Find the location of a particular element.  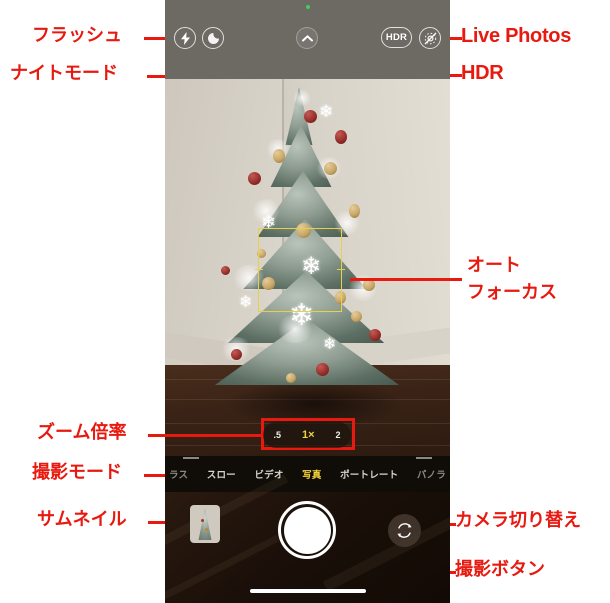

camera-mode-bar: ラス スロー ビデオ 写真 ポートレート パノラ is located at coordinates (307, 474).